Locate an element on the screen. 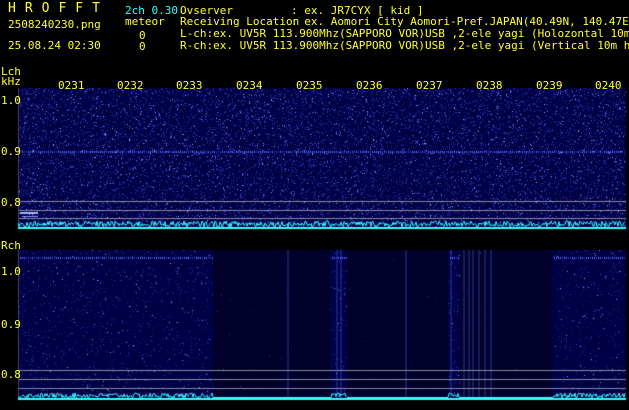 The image size is (629, 410). rch-label: Rch is located at coordinates (11, 245).